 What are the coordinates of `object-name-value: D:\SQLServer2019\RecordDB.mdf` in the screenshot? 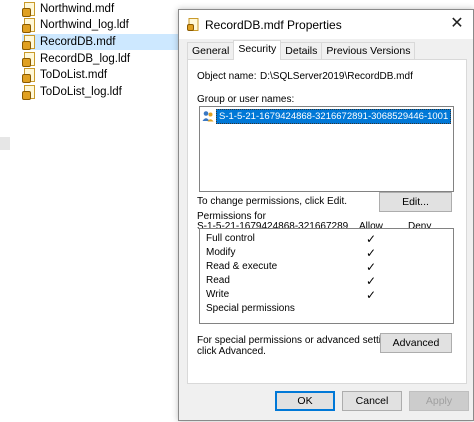 It's located at (336, 76).